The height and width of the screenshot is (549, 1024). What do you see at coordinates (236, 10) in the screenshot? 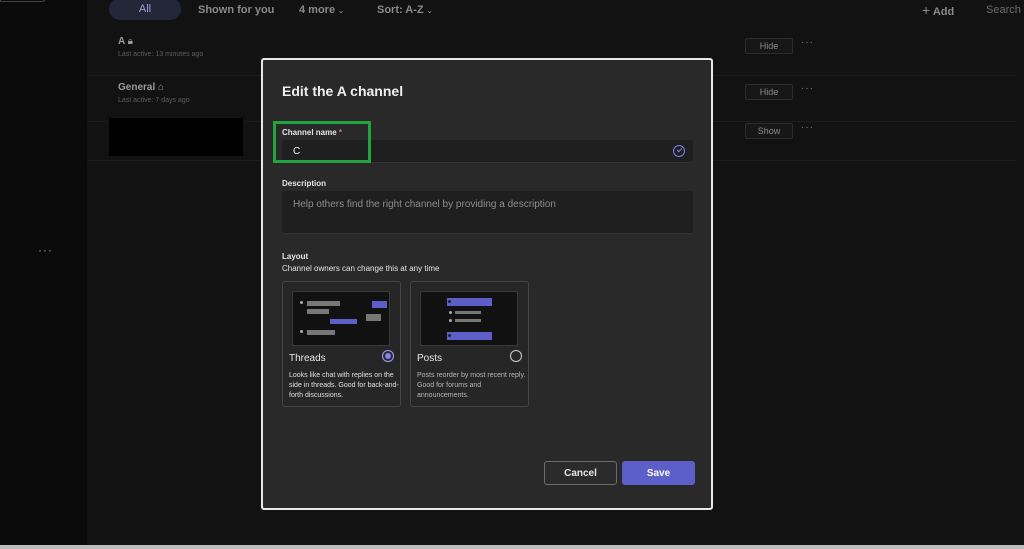
I see `filter-shown-for-you: Shown for you` at bounding box center [236, 10].